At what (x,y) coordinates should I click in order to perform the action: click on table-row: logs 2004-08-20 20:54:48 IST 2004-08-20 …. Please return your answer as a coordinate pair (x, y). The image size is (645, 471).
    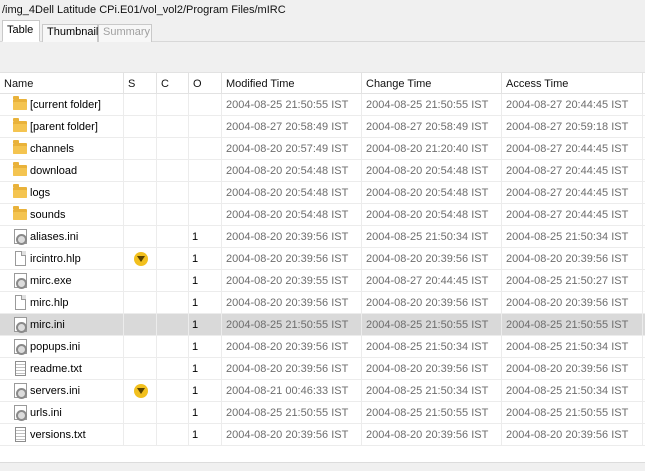
    Looking at the image, I should click on (322, 193).